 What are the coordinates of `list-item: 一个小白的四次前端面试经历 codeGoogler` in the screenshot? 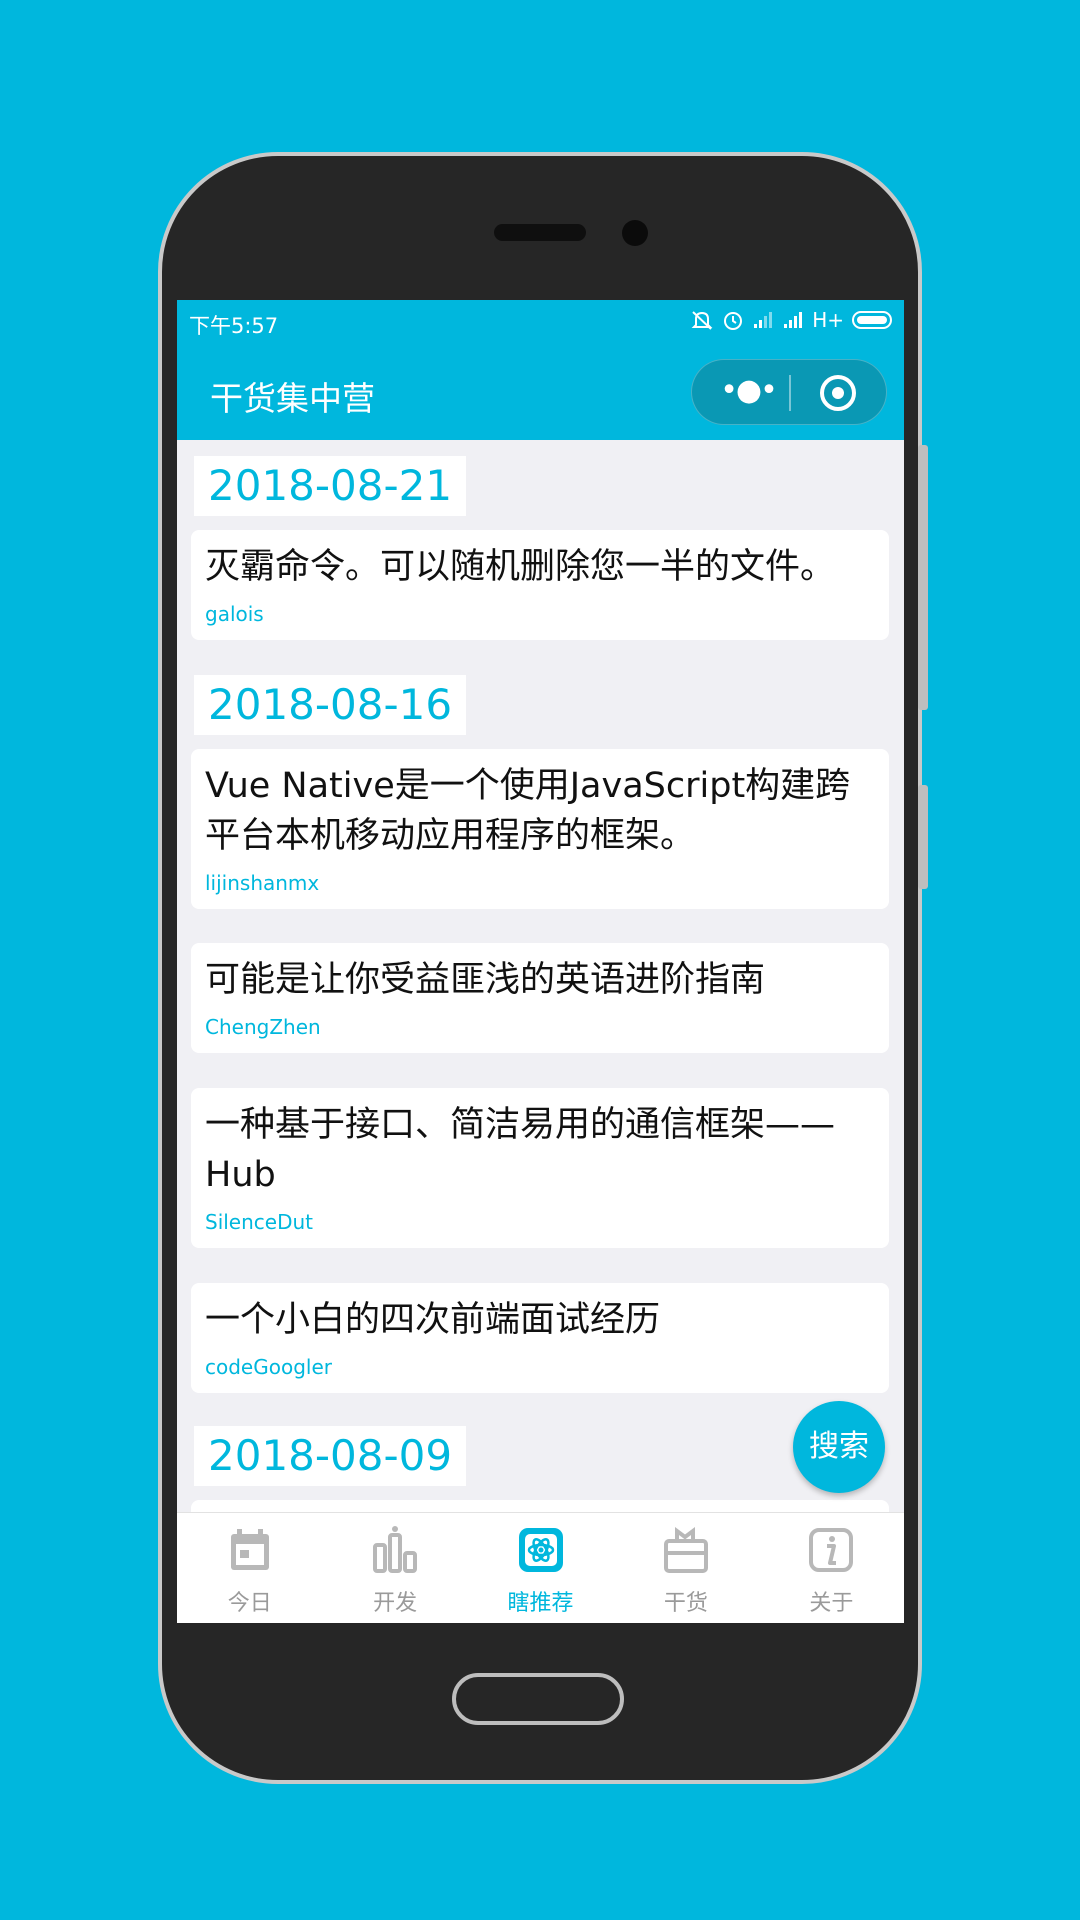 It's located at (540, 1338).